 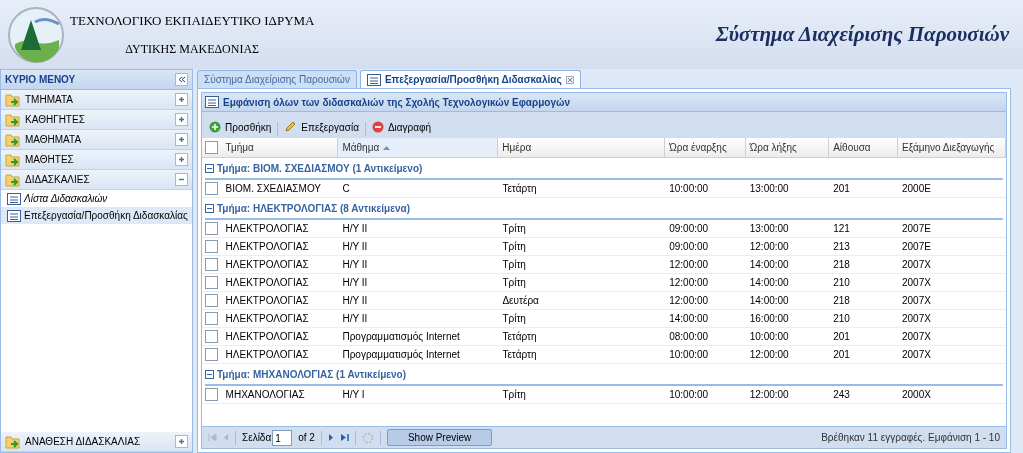 I want to click on close-icon, so click(x=569, y=79).